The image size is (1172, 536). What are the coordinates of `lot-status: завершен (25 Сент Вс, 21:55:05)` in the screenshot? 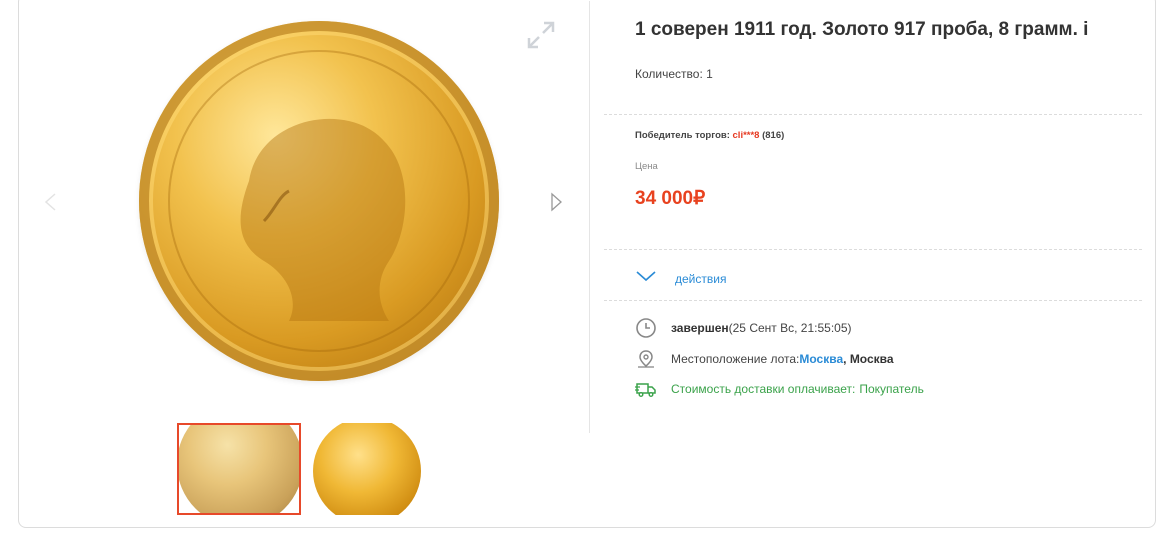 It's located at (743, 328).